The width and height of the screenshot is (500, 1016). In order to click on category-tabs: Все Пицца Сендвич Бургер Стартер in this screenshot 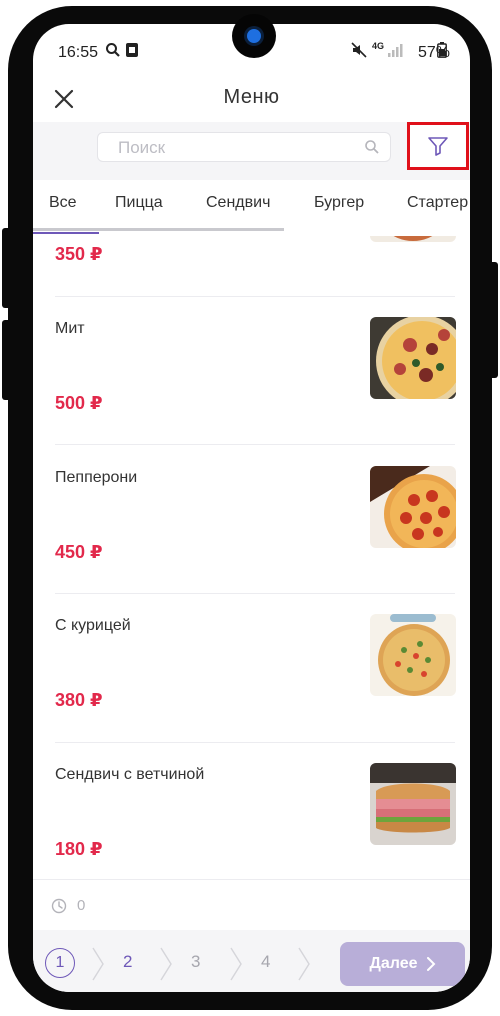, I will do `click(251, 208)`.